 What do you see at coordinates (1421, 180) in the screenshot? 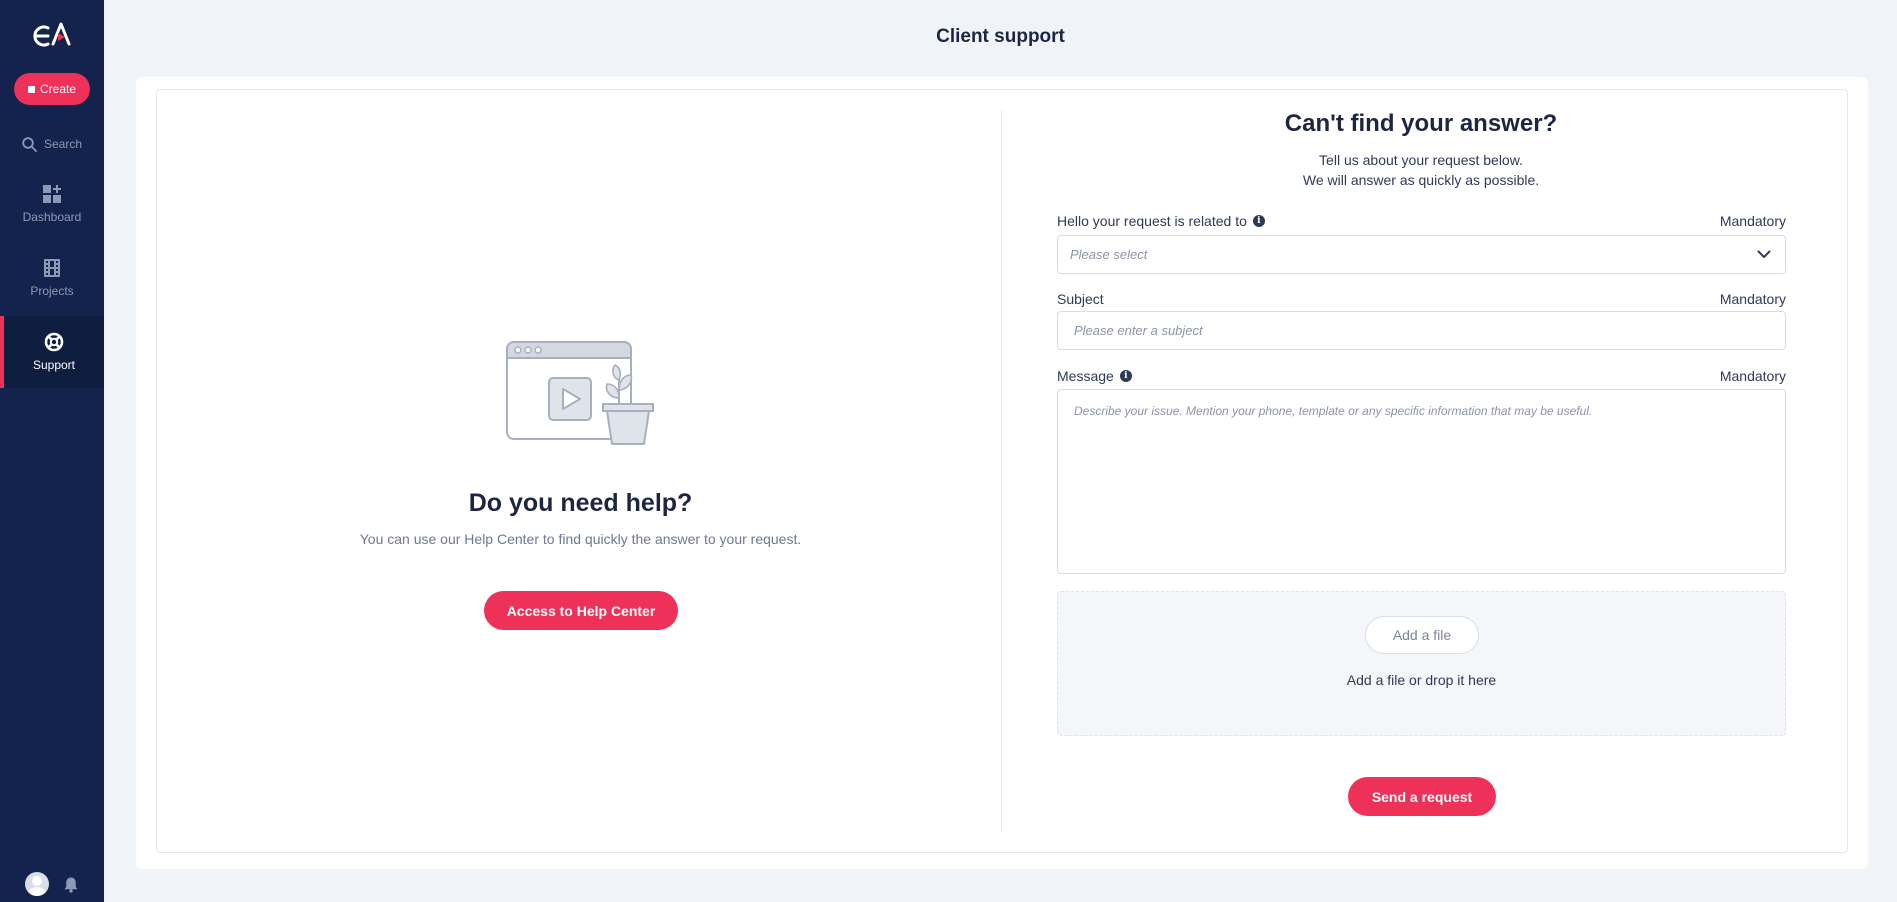
I see `form-subtitle-line2: We will answer as quickly as possible.` at bounding box center [1421, 180].